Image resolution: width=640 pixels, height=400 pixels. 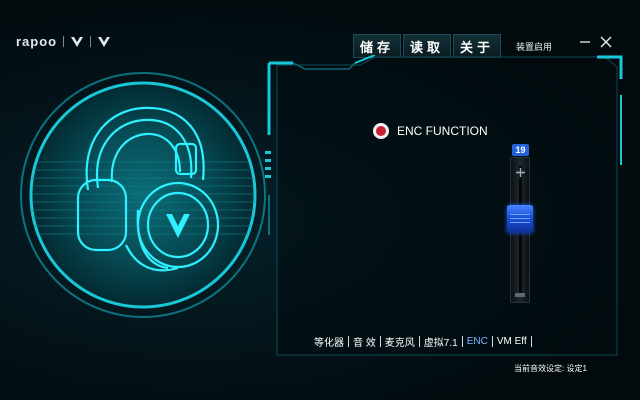 I want to click on tab-vm-effects: VM Eff, so click(x=512, y=341).